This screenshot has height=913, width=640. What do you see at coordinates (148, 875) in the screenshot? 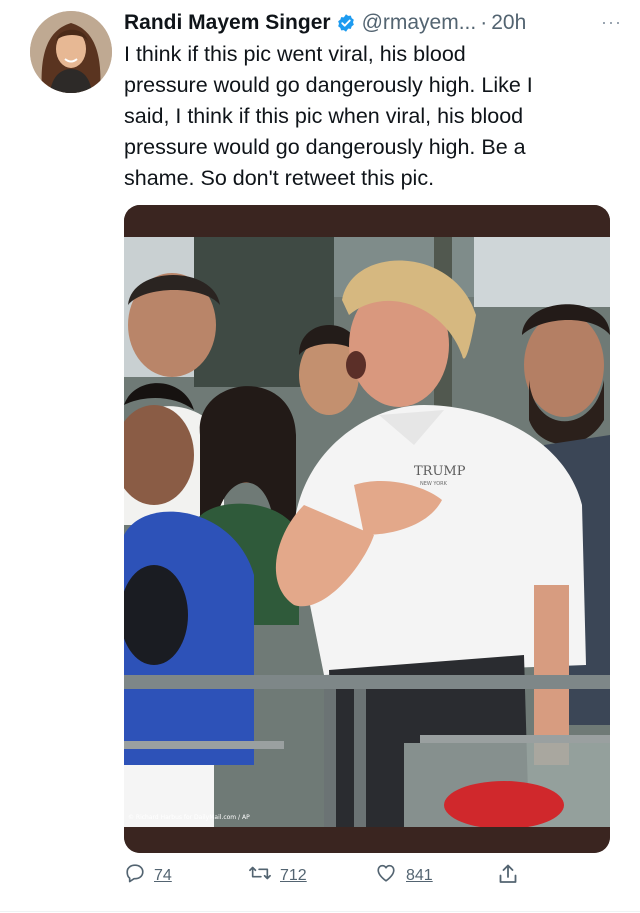
I see `reply-button: 74` at bounding box center [148, 875].